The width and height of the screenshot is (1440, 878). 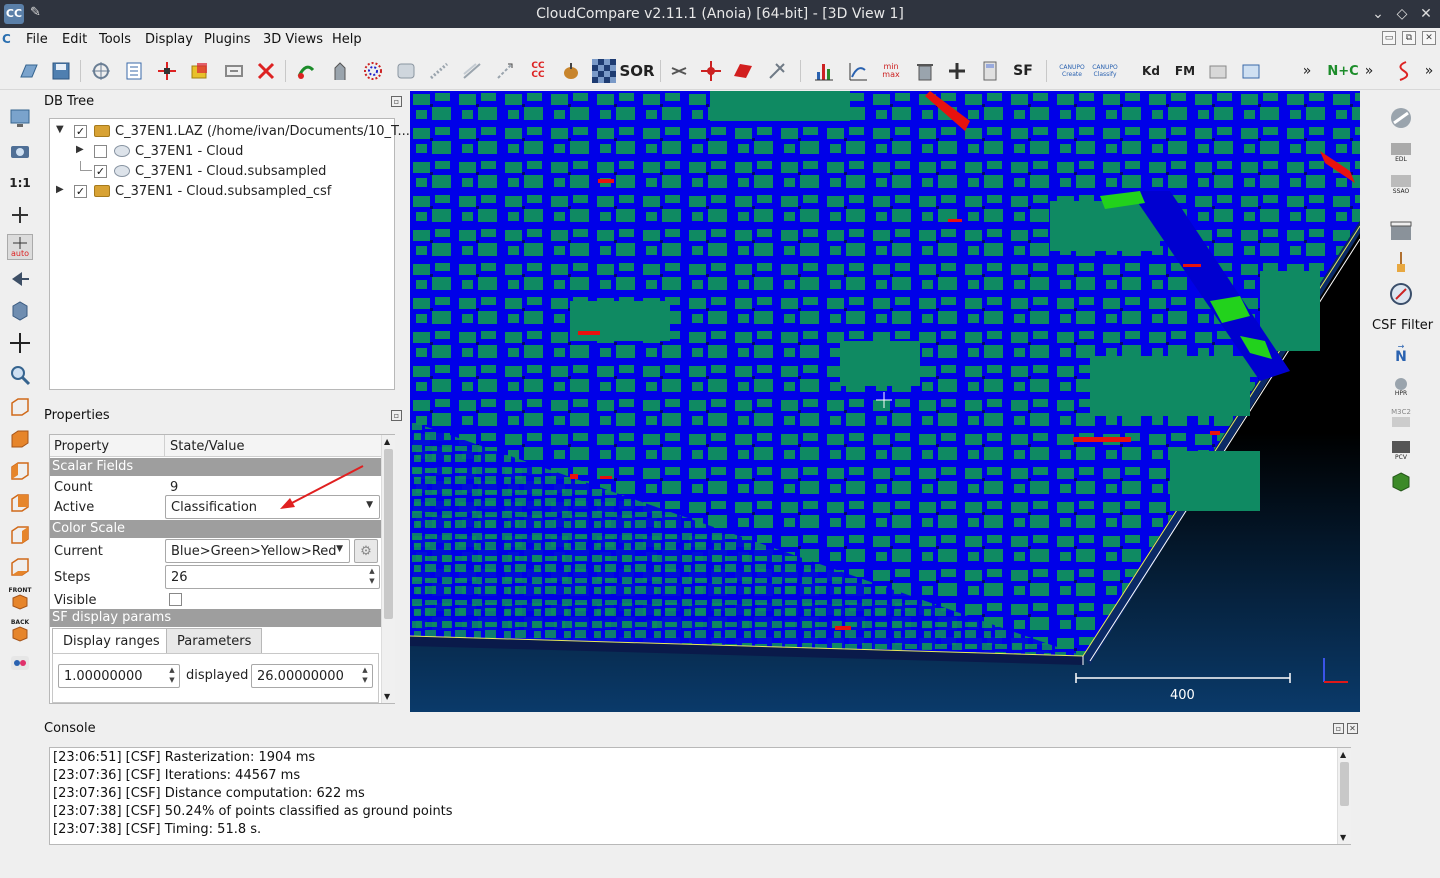 I want to click on view-bottom-icon, so click(x=20, y=567).